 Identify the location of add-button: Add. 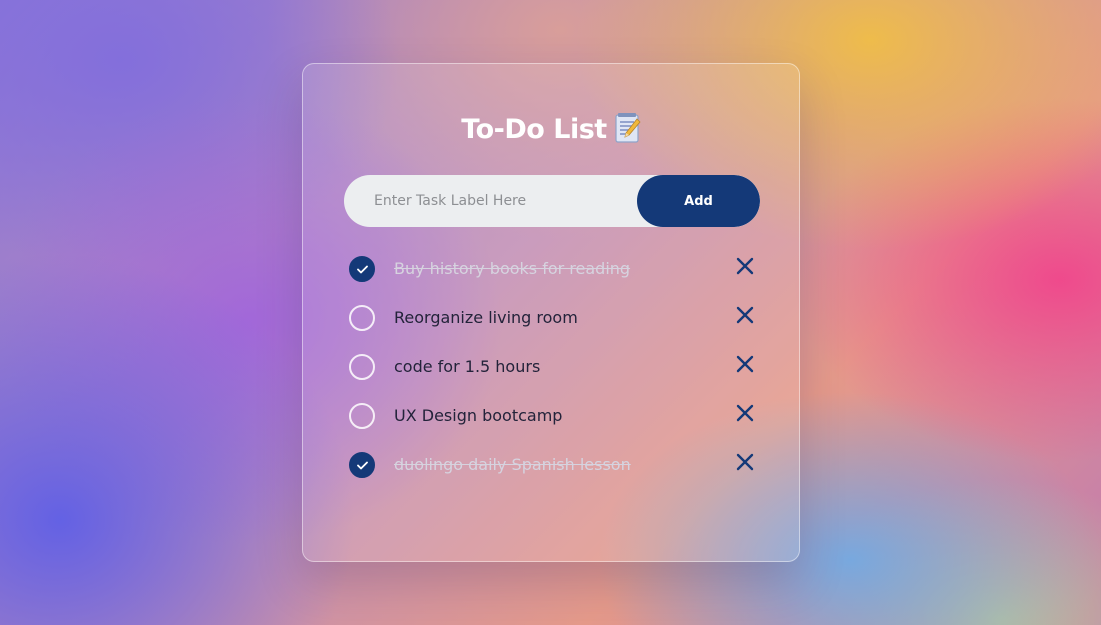
(698, 201).